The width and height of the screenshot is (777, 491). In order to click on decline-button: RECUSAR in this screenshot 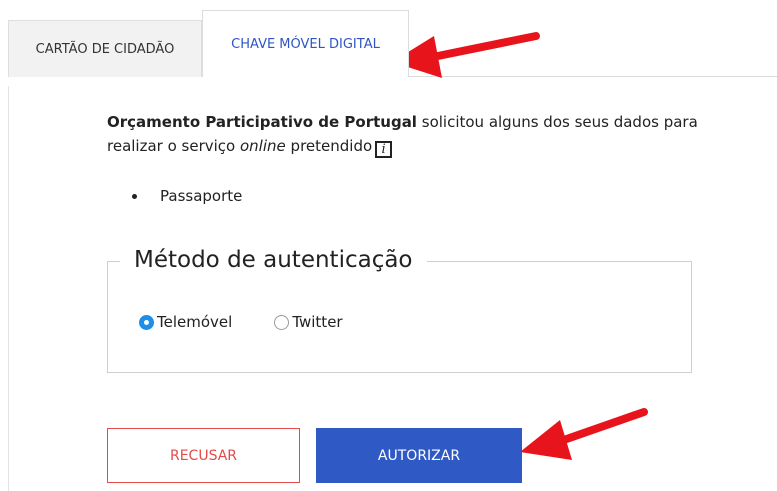, I will do `click(203, 455)`.